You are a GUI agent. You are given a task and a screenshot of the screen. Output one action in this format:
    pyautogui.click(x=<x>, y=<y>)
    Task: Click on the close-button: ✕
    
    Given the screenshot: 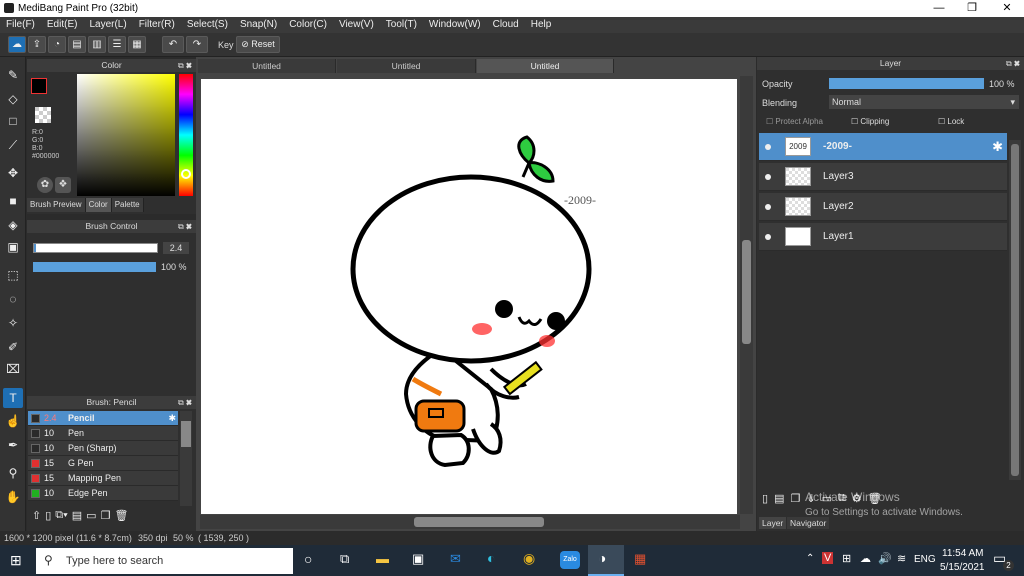 What is the action you would take?
    pyautogui.click(x=1007, y=8)
    